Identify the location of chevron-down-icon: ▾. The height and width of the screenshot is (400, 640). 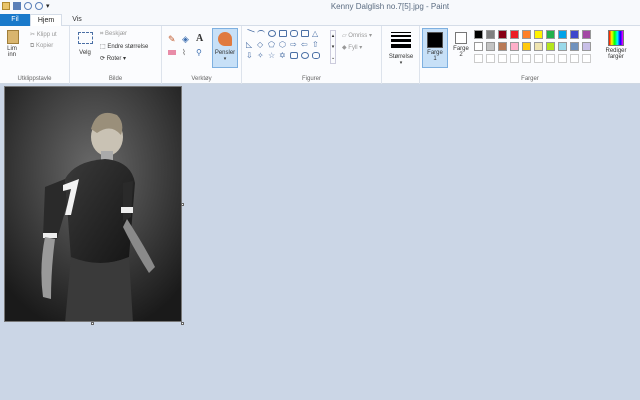
(401, 63).